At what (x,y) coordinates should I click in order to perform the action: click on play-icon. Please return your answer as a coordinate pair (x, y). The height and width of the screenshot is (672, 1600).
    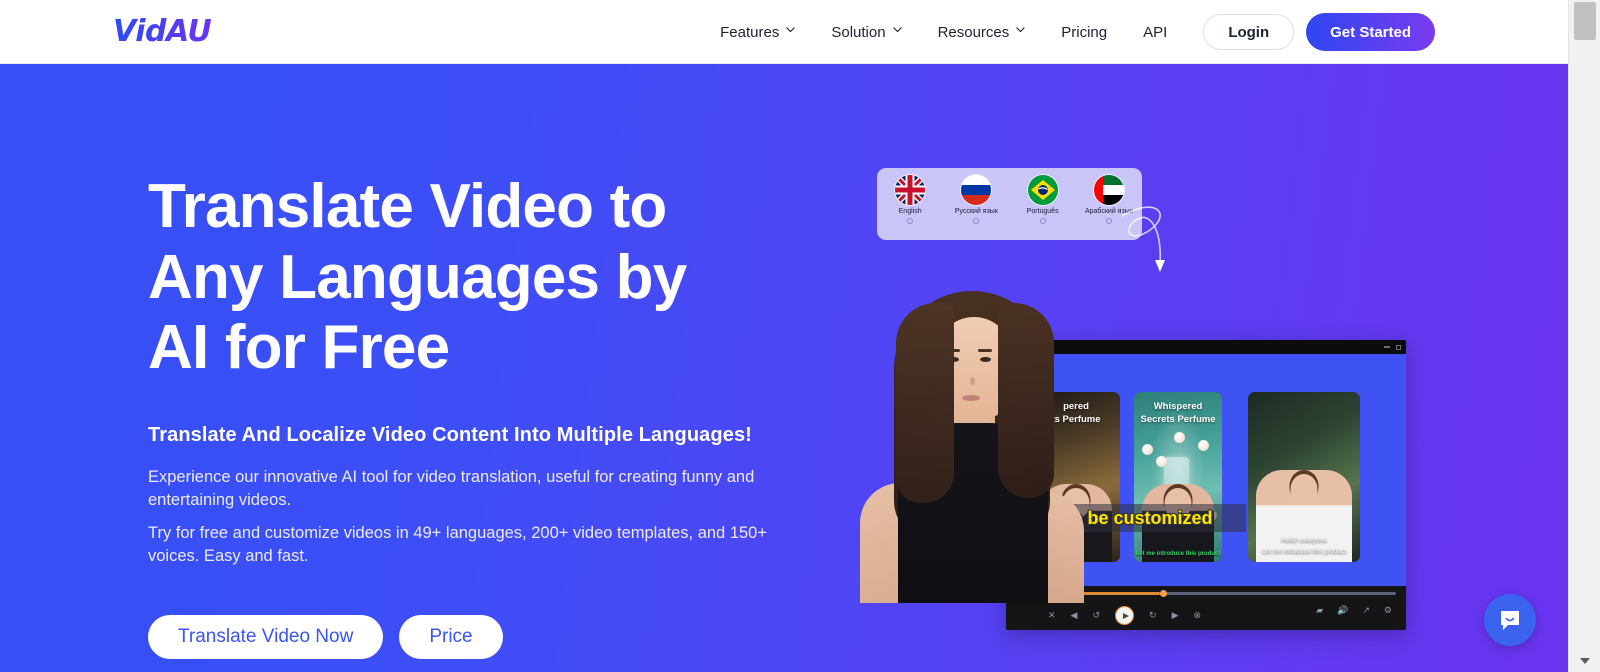
    Looking at the image, I should click on (1125, 615).